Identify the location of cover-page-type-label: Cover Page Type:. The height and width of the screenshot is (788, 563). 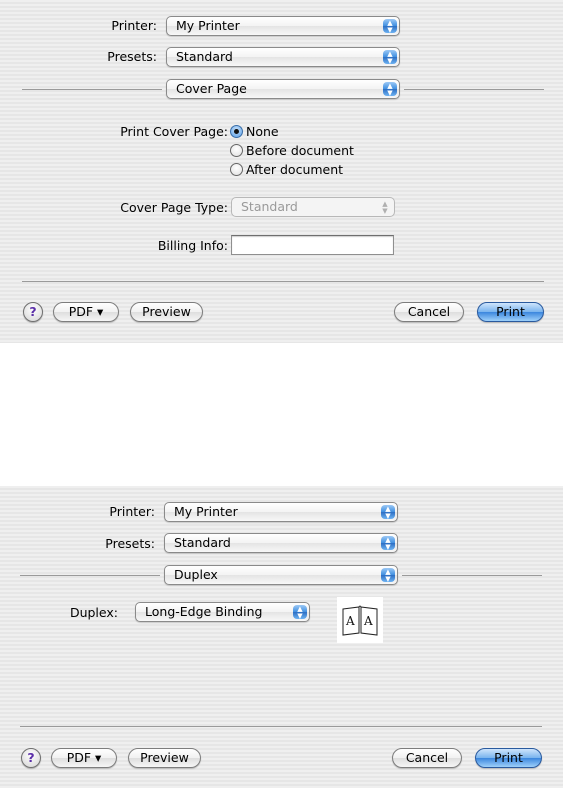
(174, 207).